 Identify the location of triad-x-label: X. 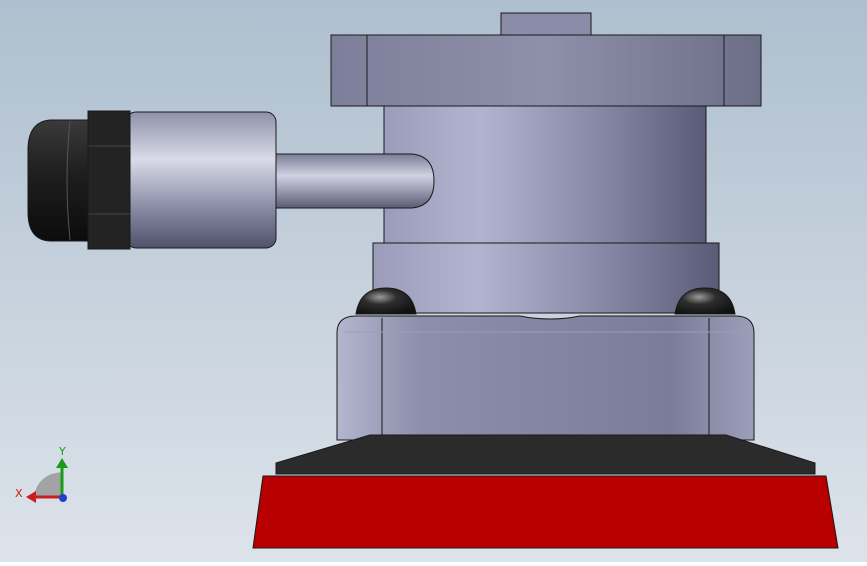
(19, 493).